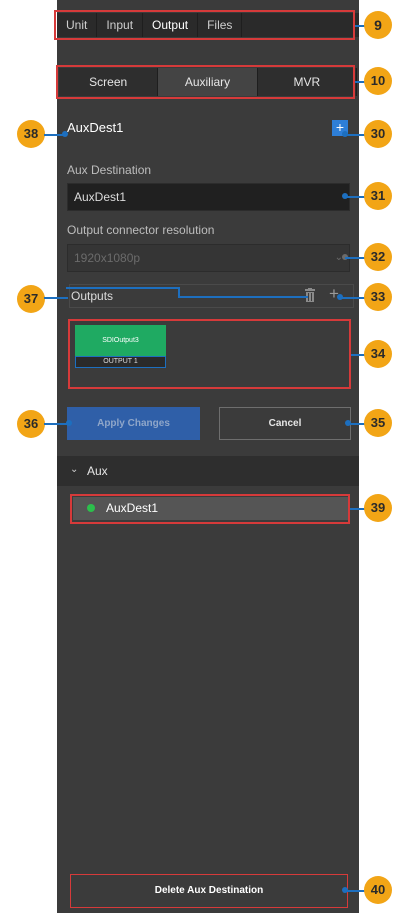 This screenshot has height=913, width=409. Describe the element at coordinates (205, 82) in the screenshot. I see `callout-frame-subtabs` at that location.